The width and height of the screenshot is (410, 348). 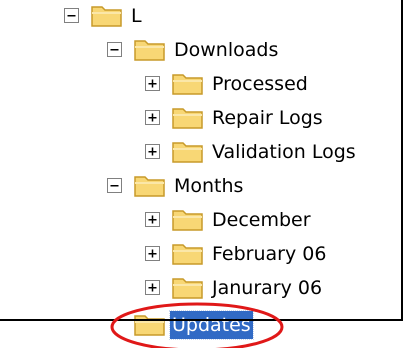 What do you see at coordinates (209, 186) in the screenshot?
I see `tree-item-label: Months` at bounding box center [209, 186].